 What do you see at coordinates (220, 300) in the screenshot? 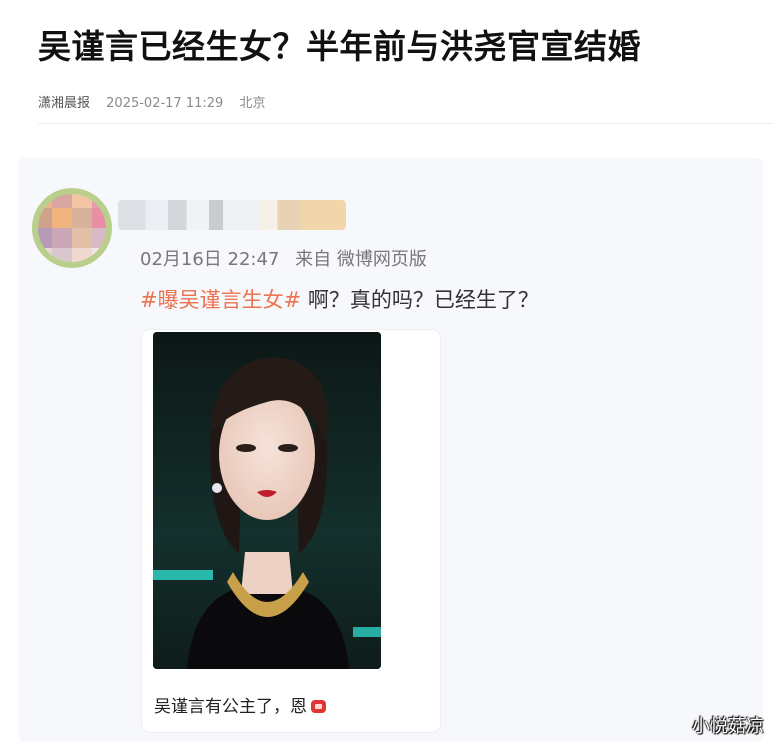
I see `post-hashtag: #曝吴谨言生女#` at bounding box center [220, 300].